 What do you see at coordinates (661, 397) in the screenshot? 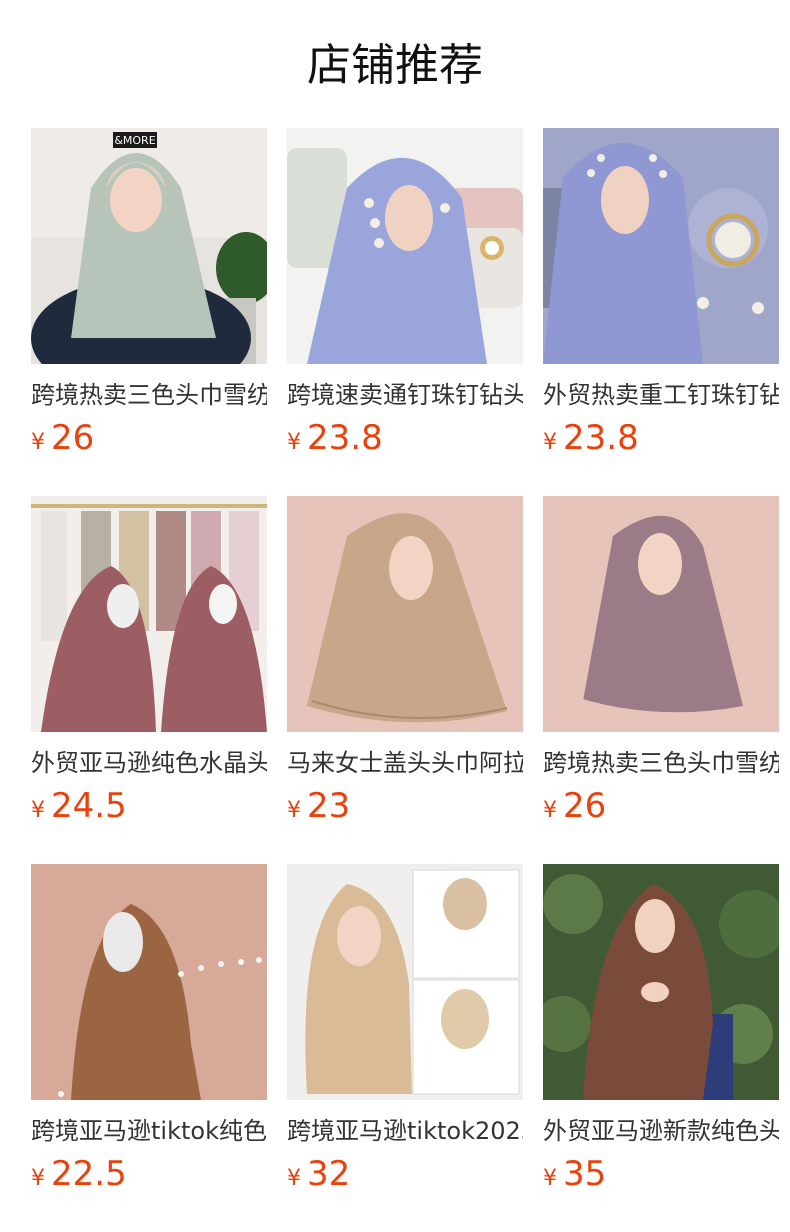
I see `product-name: 外贸热卖重工钉珠钉钻头巾` at bounding box center [661, 397].